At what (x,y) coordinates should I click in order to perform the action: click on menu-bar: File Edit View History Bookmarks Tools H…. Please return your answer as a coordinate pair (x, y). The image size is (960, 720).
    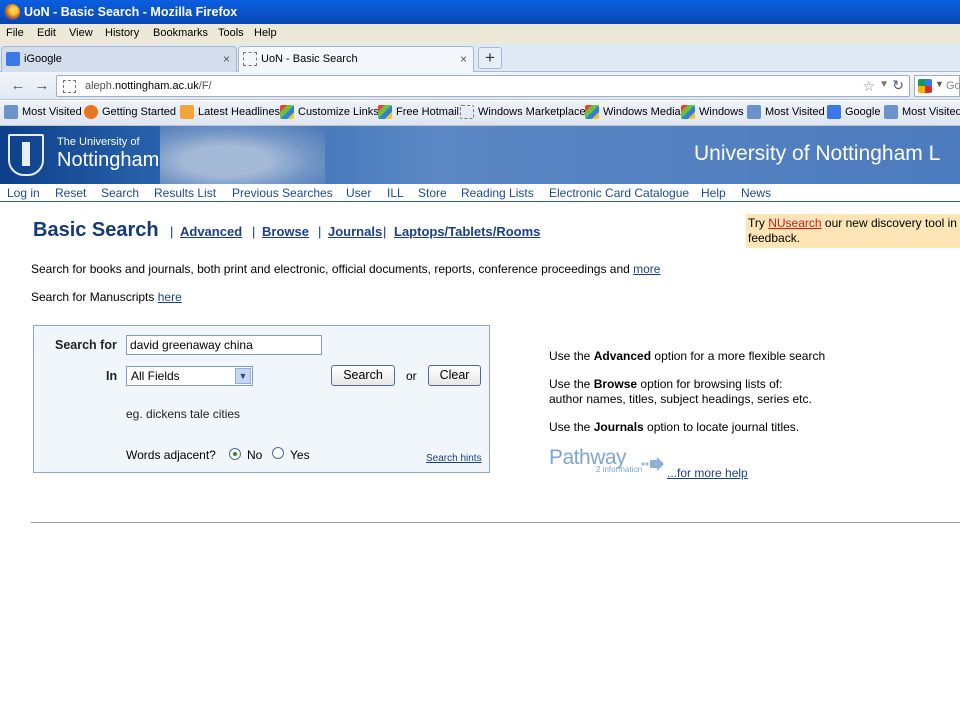
    Looking at the image, I should click on (480, 34).